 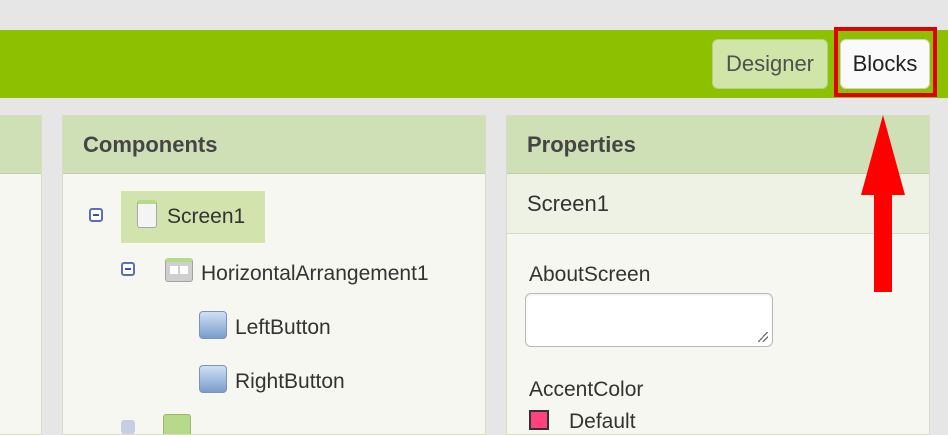 What do you see at coordinates (770, 64) in the screenshot?
I see `designer-button: Designer` at bounding box center [770, 64].